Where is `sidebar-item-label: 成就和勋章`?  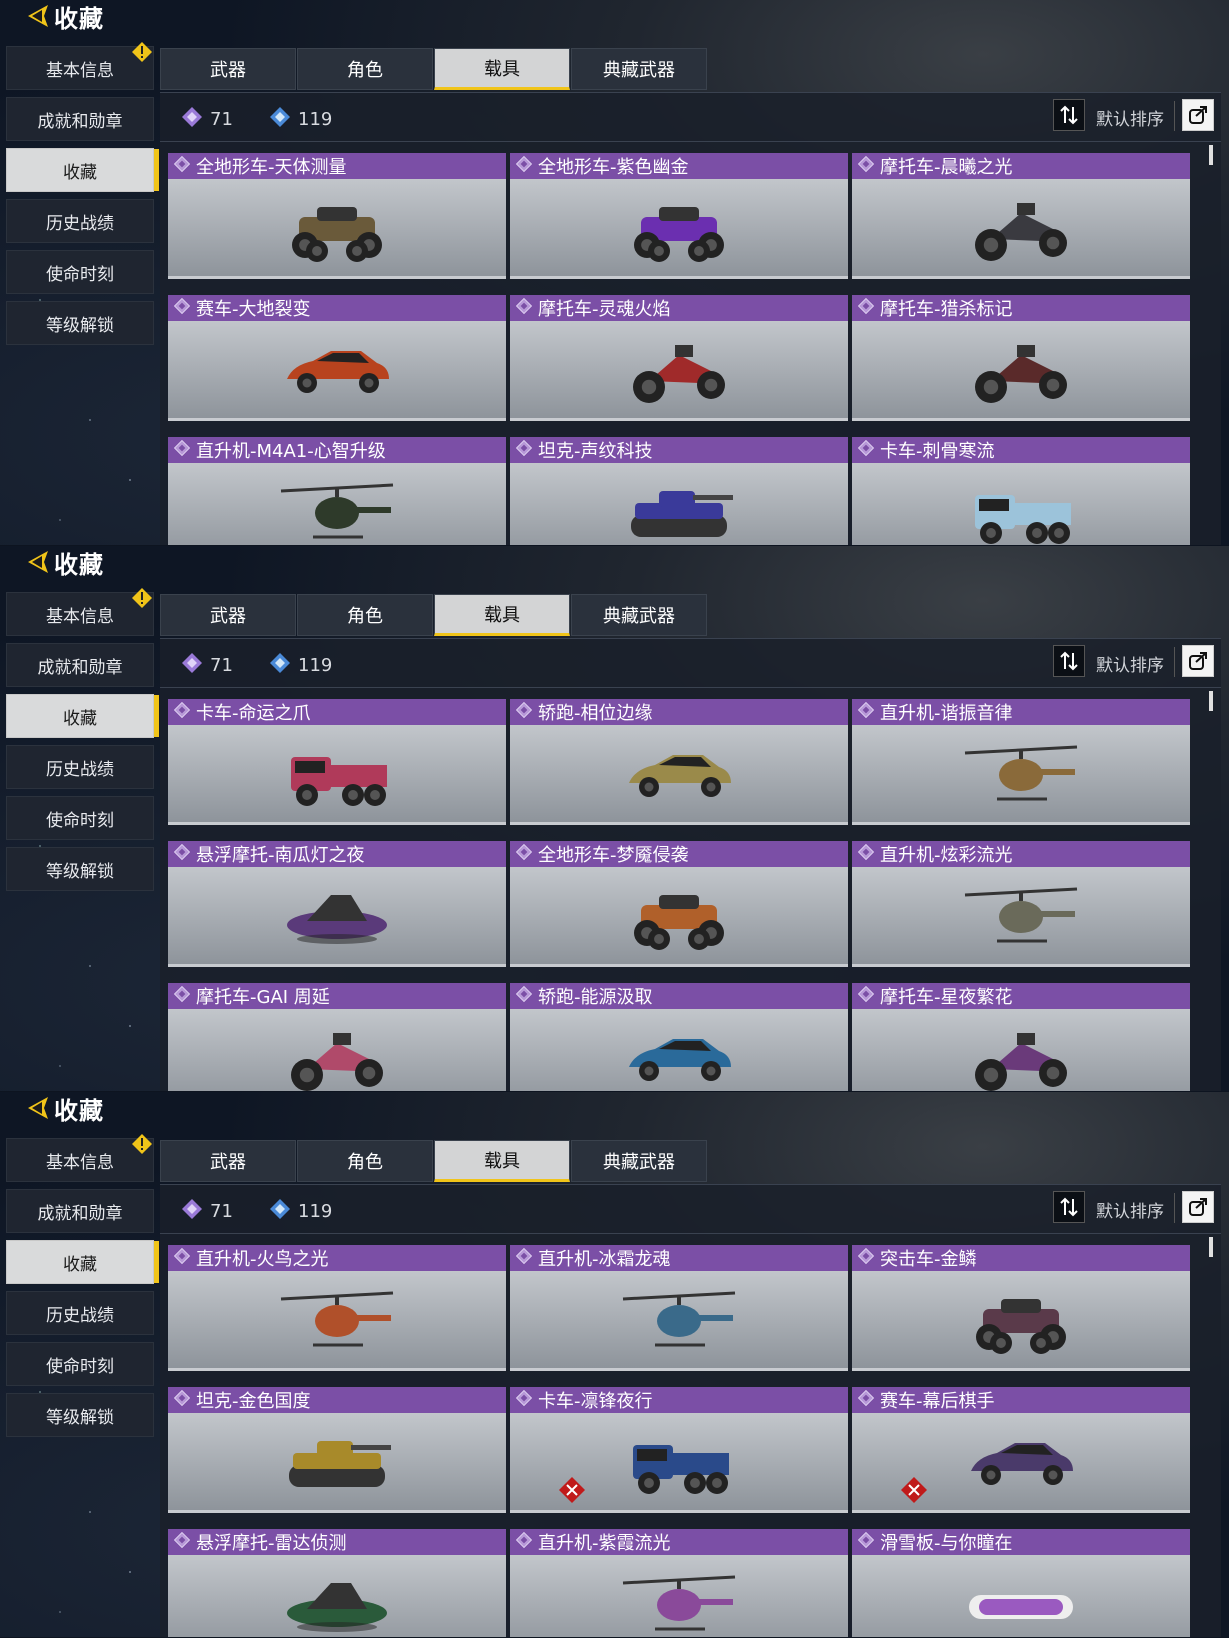
sidebar-item-label: 成就和勋章 is located at coordinates (80, 121).